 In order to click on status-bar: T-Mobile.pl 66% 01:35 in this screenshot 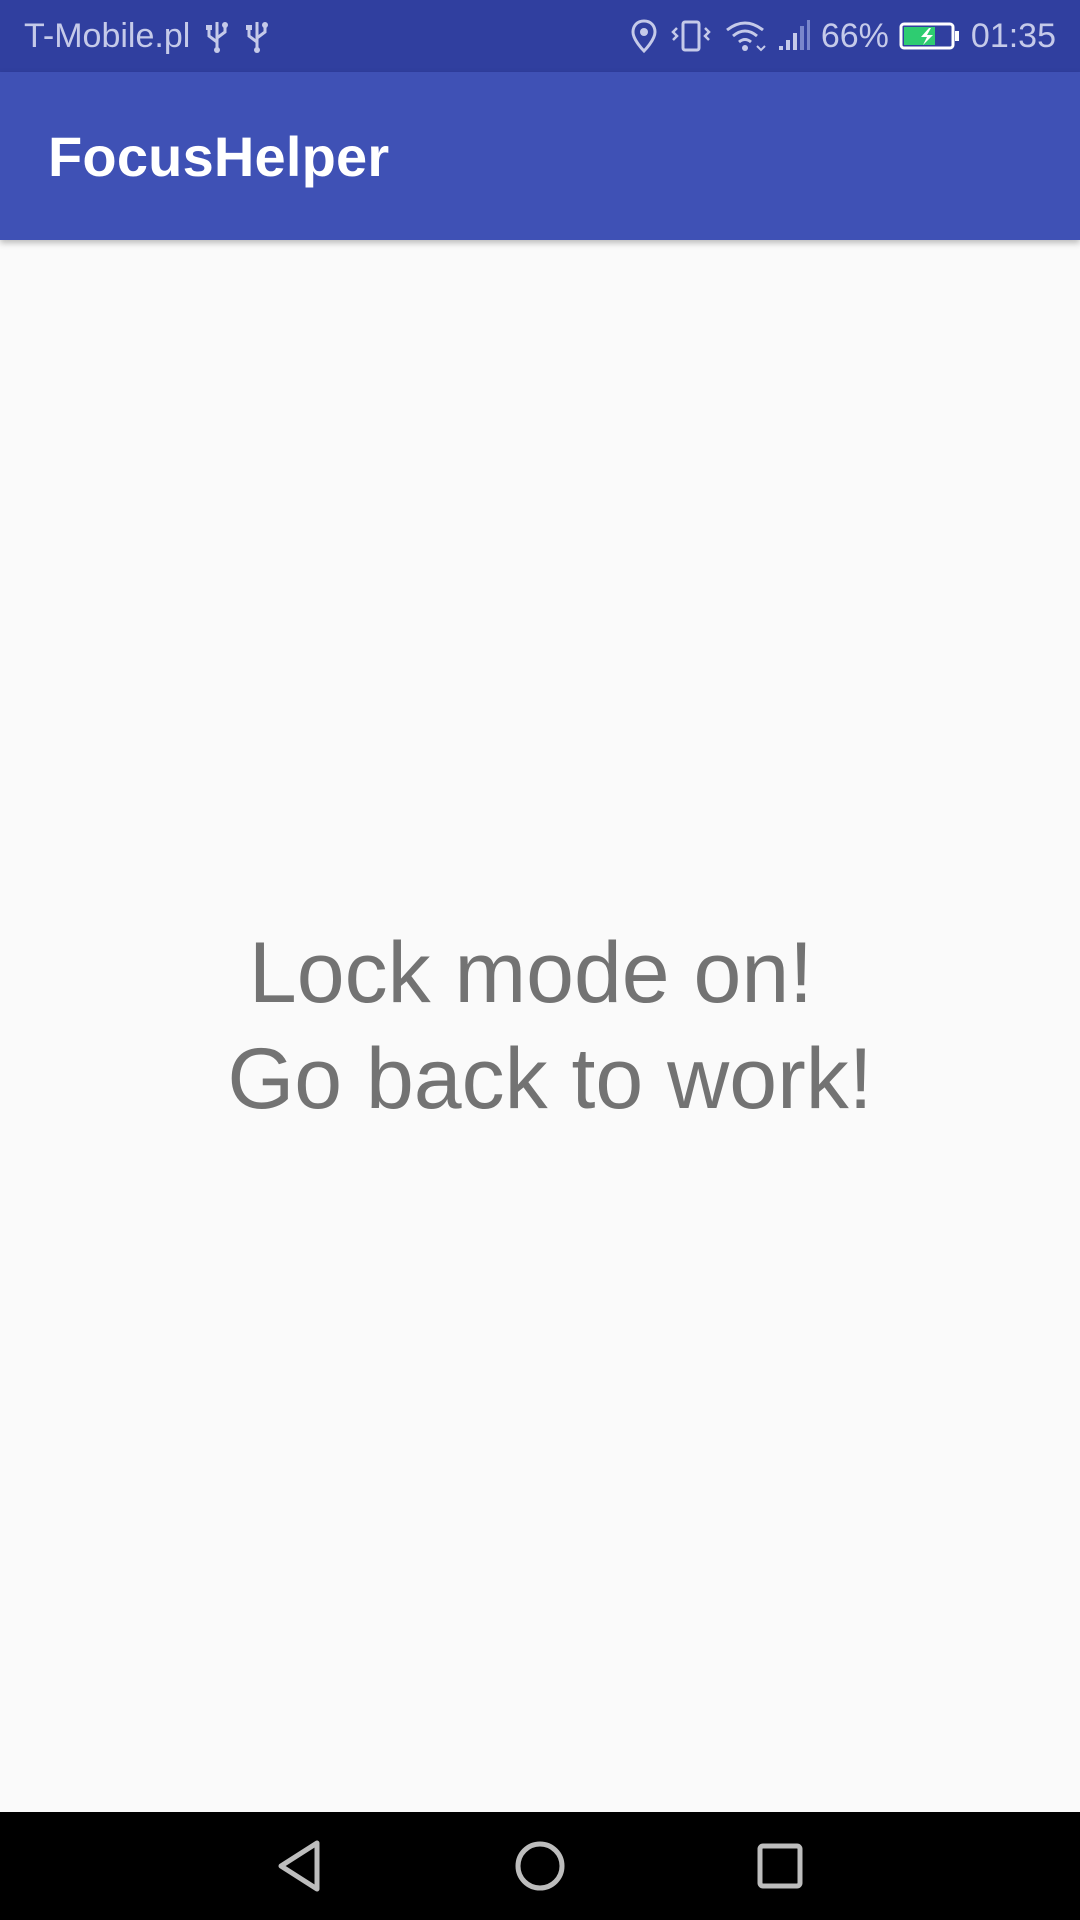, I will do `click(540, 36)`.